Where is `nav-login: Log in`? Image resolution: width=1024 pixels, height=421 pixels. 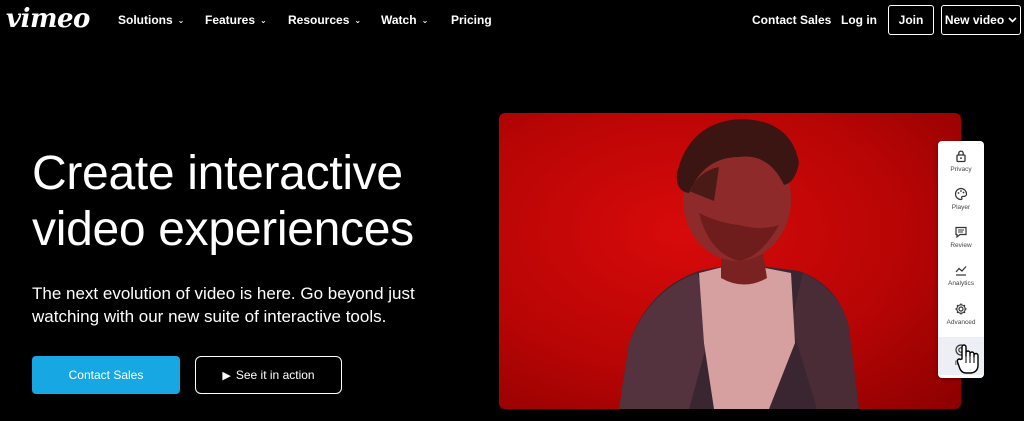 nav-login: Log in is located at coordinates (859, 20).